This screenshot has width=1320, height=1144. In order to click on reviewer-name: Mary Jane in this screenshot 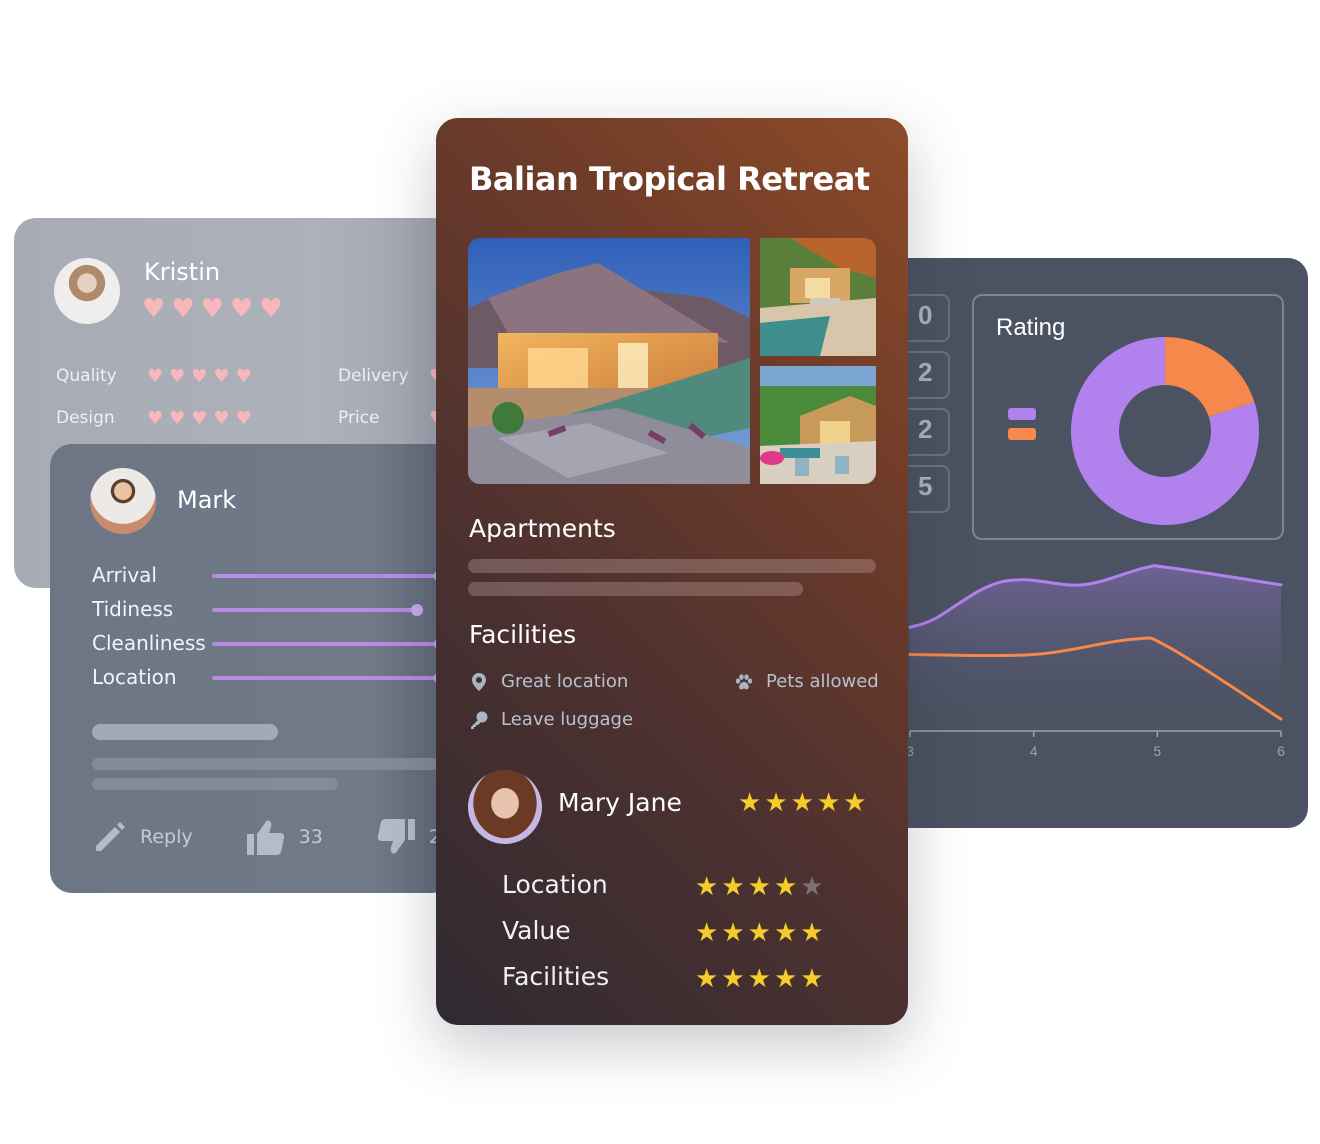, I will do `click(620, 802)`.